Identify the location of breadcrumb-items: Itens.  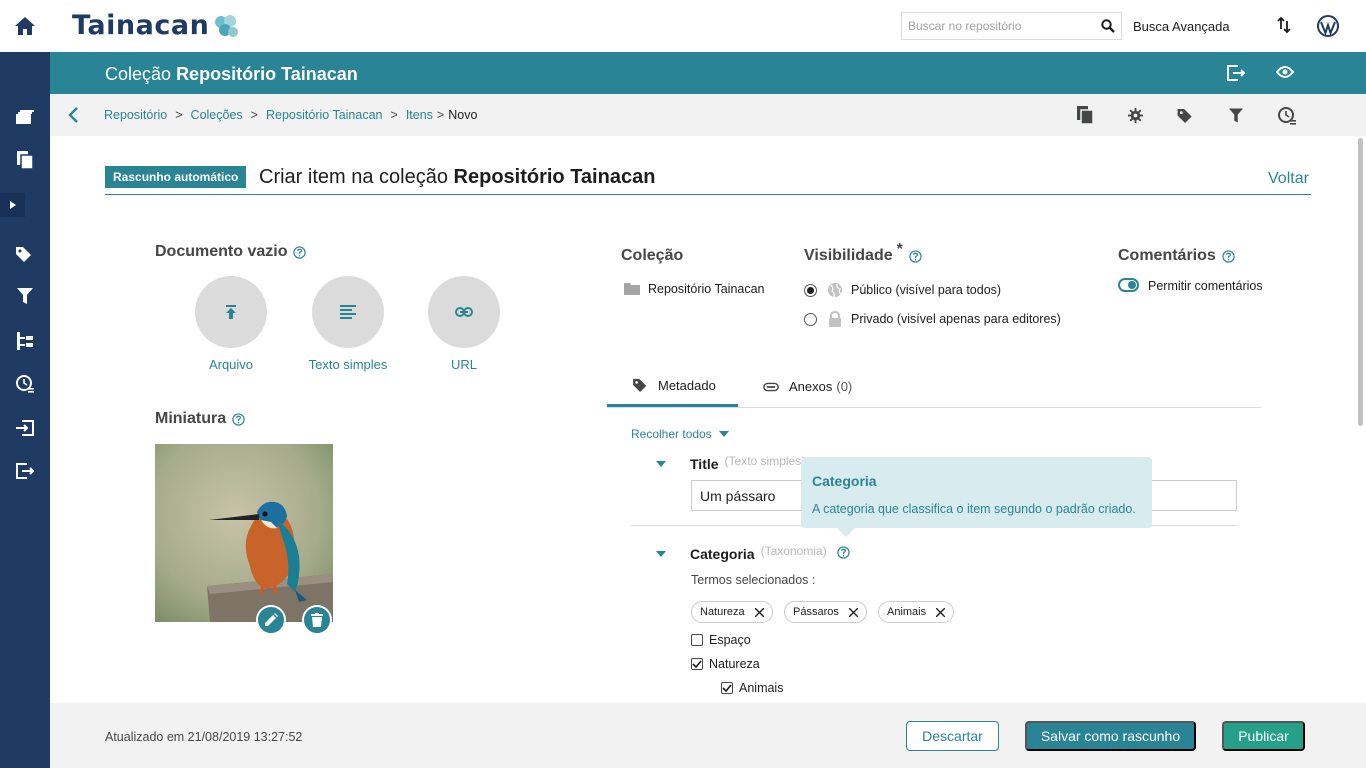
(419, 115).